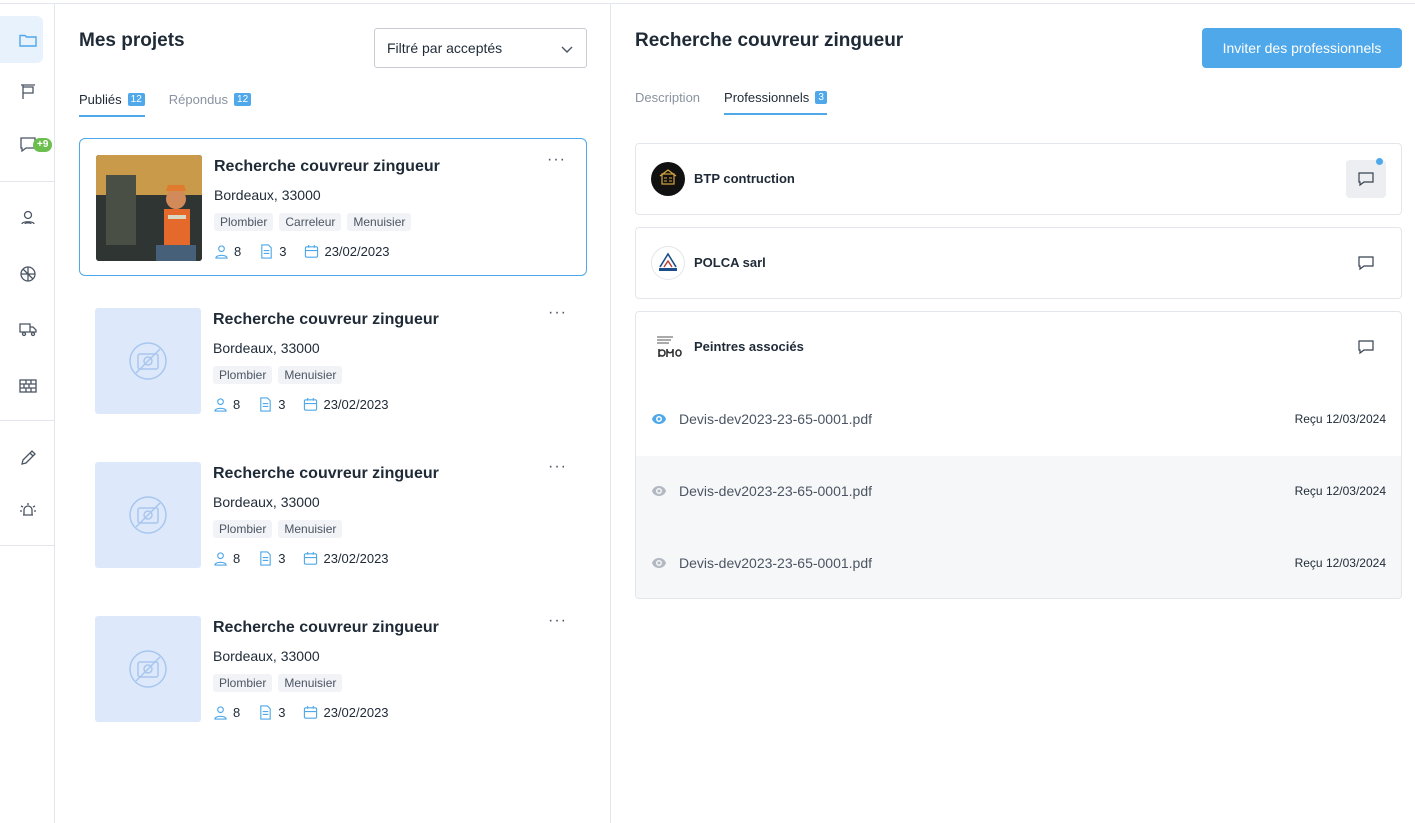 This screenshot has width=1415, height=823. Describe the element at coordinates (1302, 48) in the screenshot. I see `invite-professionals-button: Inviter des professionnels` at that location.